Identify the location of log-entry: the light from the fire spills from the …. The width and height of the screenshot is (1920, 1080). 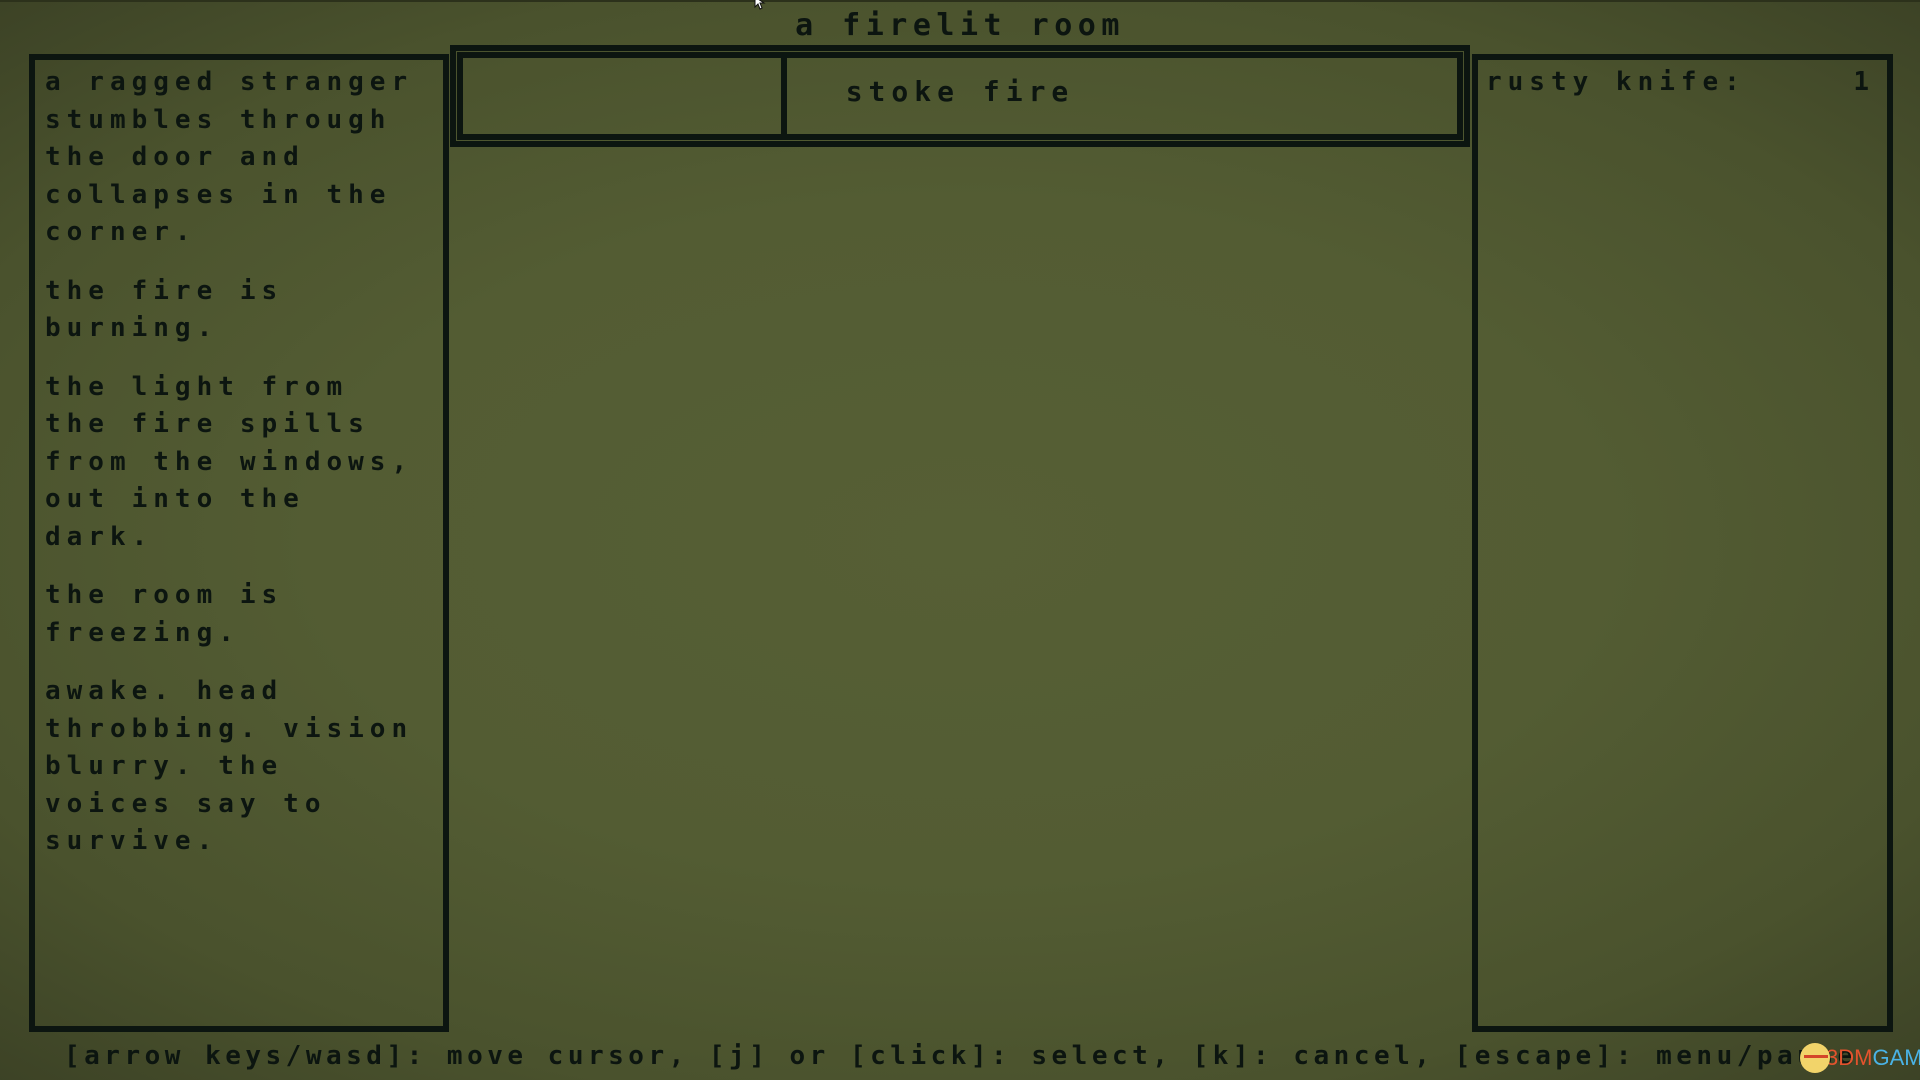
(229, 461).